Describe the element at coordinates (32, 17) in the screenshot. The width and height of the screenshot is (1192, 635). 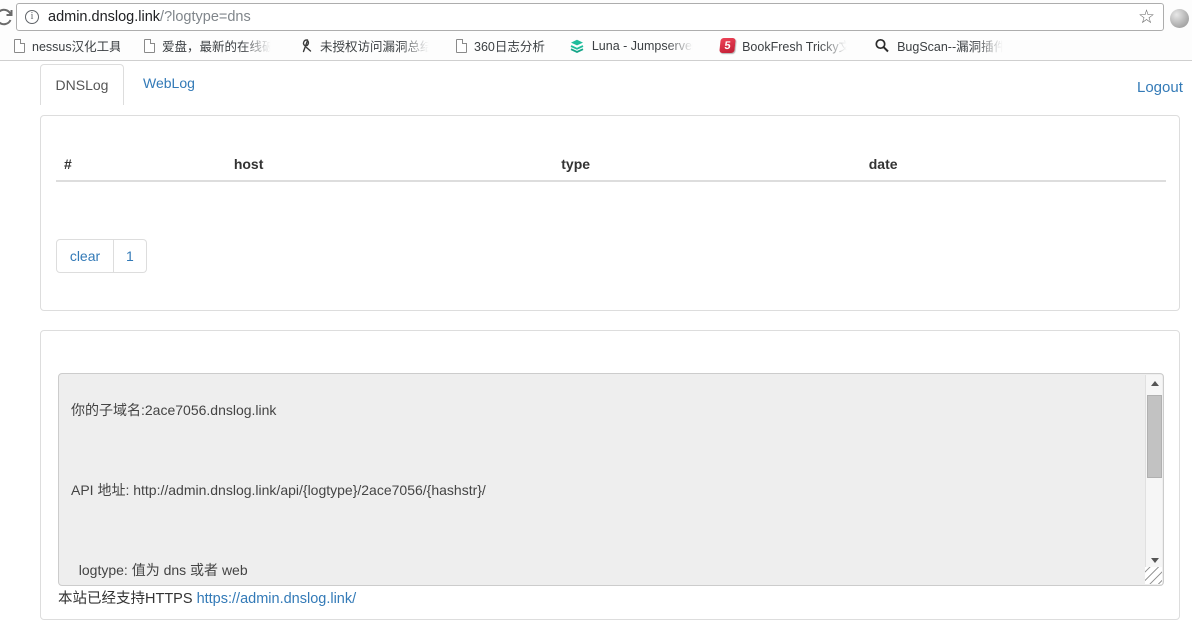
I see `page-info-icon` at that location.